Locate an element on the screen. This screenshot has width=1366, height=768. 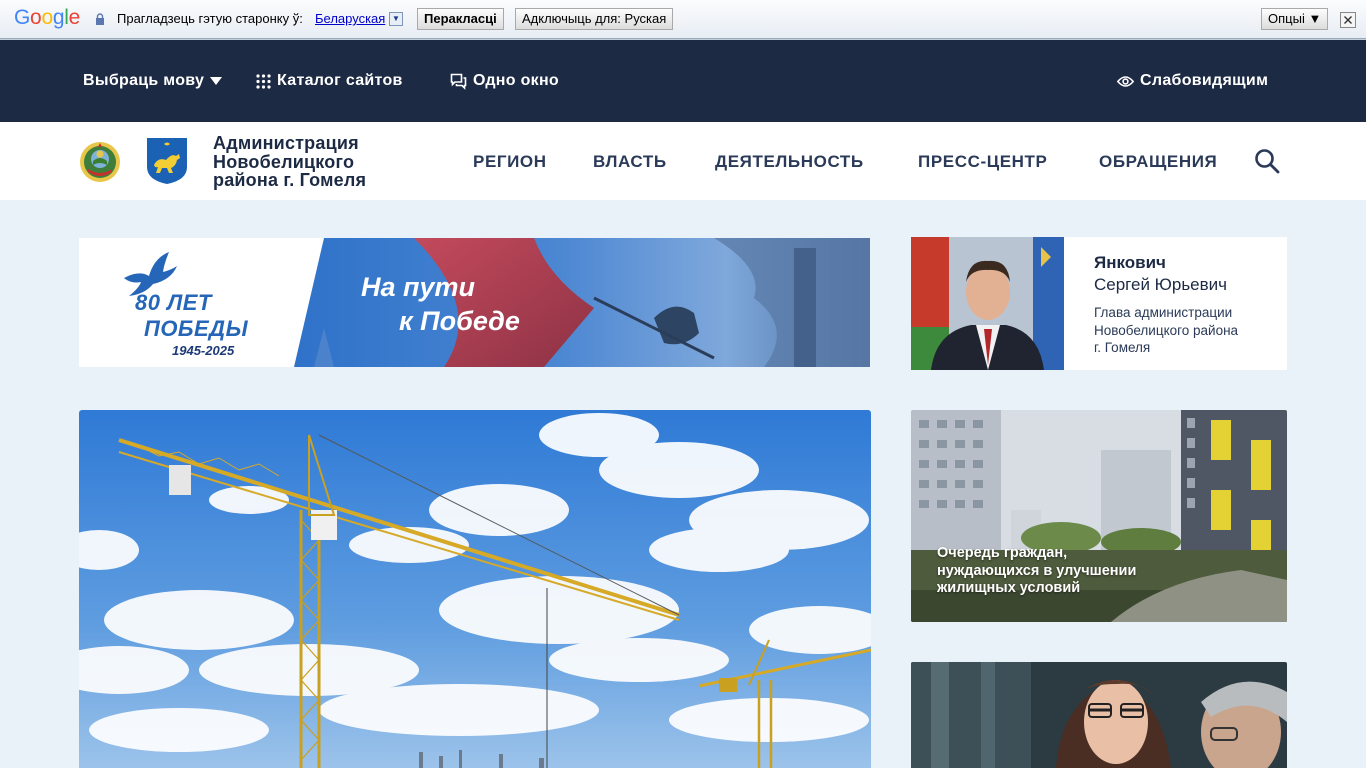
menu-power: ВЛАСТЬ is located at coordinates (630, 162).